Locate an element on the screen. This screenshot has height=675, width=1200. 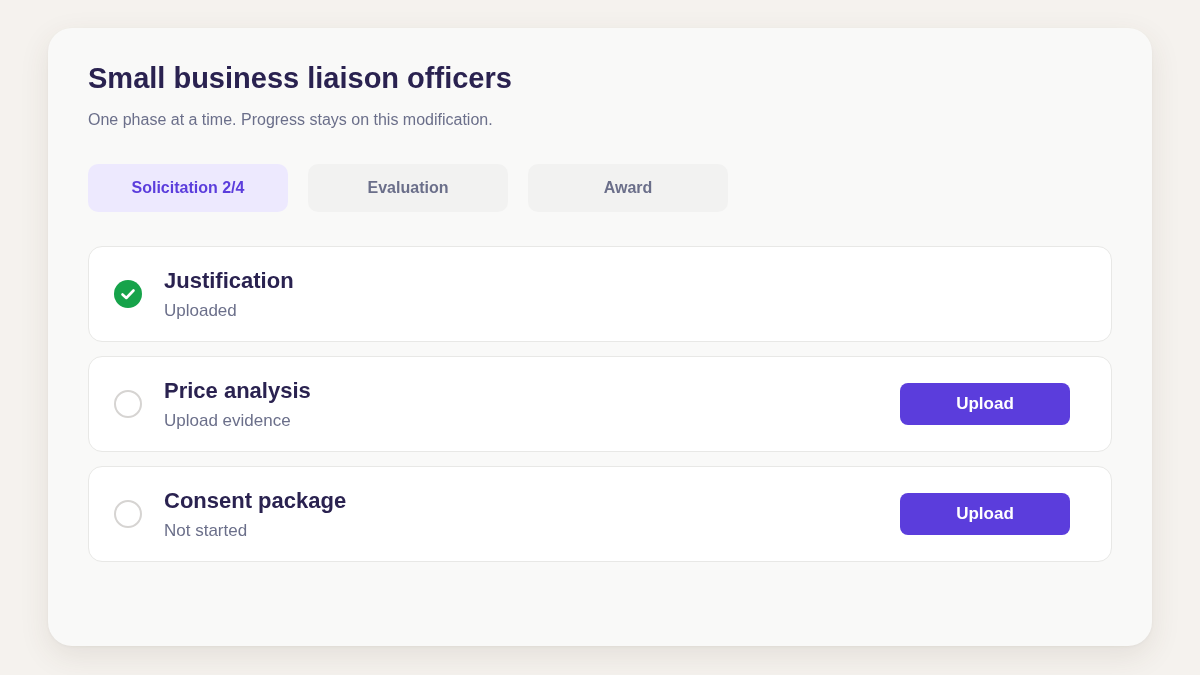
step-status: Not started is located at coordinates (206, 530).